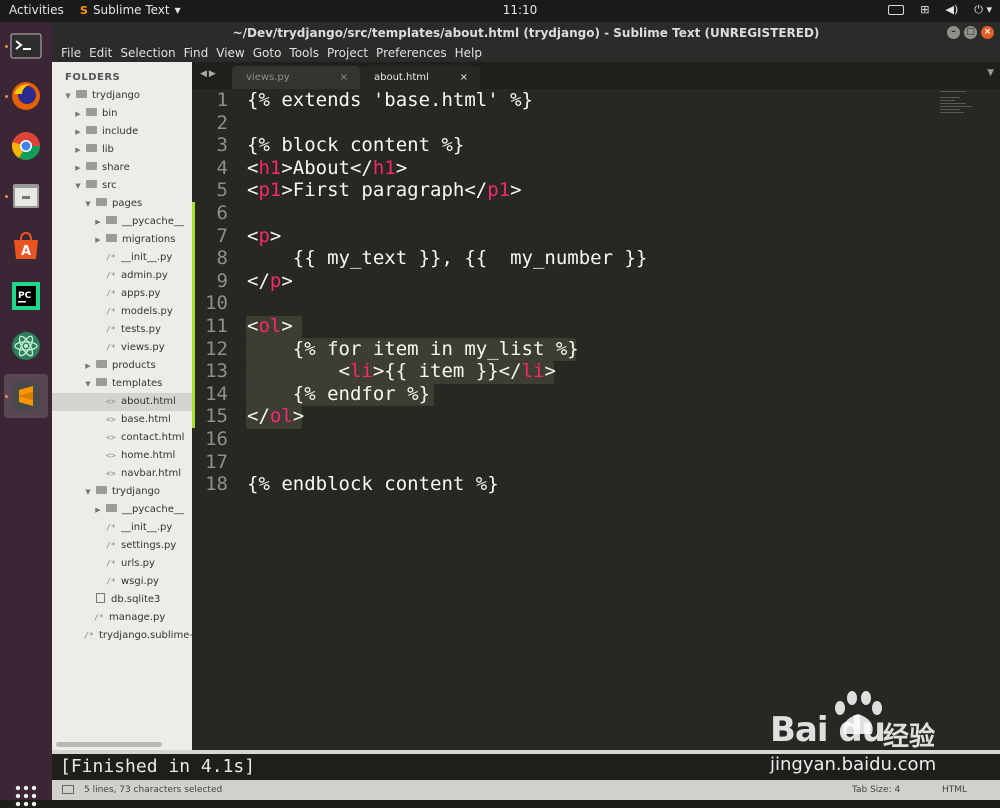 This screenshot has width=1000, height=808. What do you see at coordinates (909, 737) in the screenshot?
I see `watermark-chinese-text: 经验` at bounding box center [909, 737].